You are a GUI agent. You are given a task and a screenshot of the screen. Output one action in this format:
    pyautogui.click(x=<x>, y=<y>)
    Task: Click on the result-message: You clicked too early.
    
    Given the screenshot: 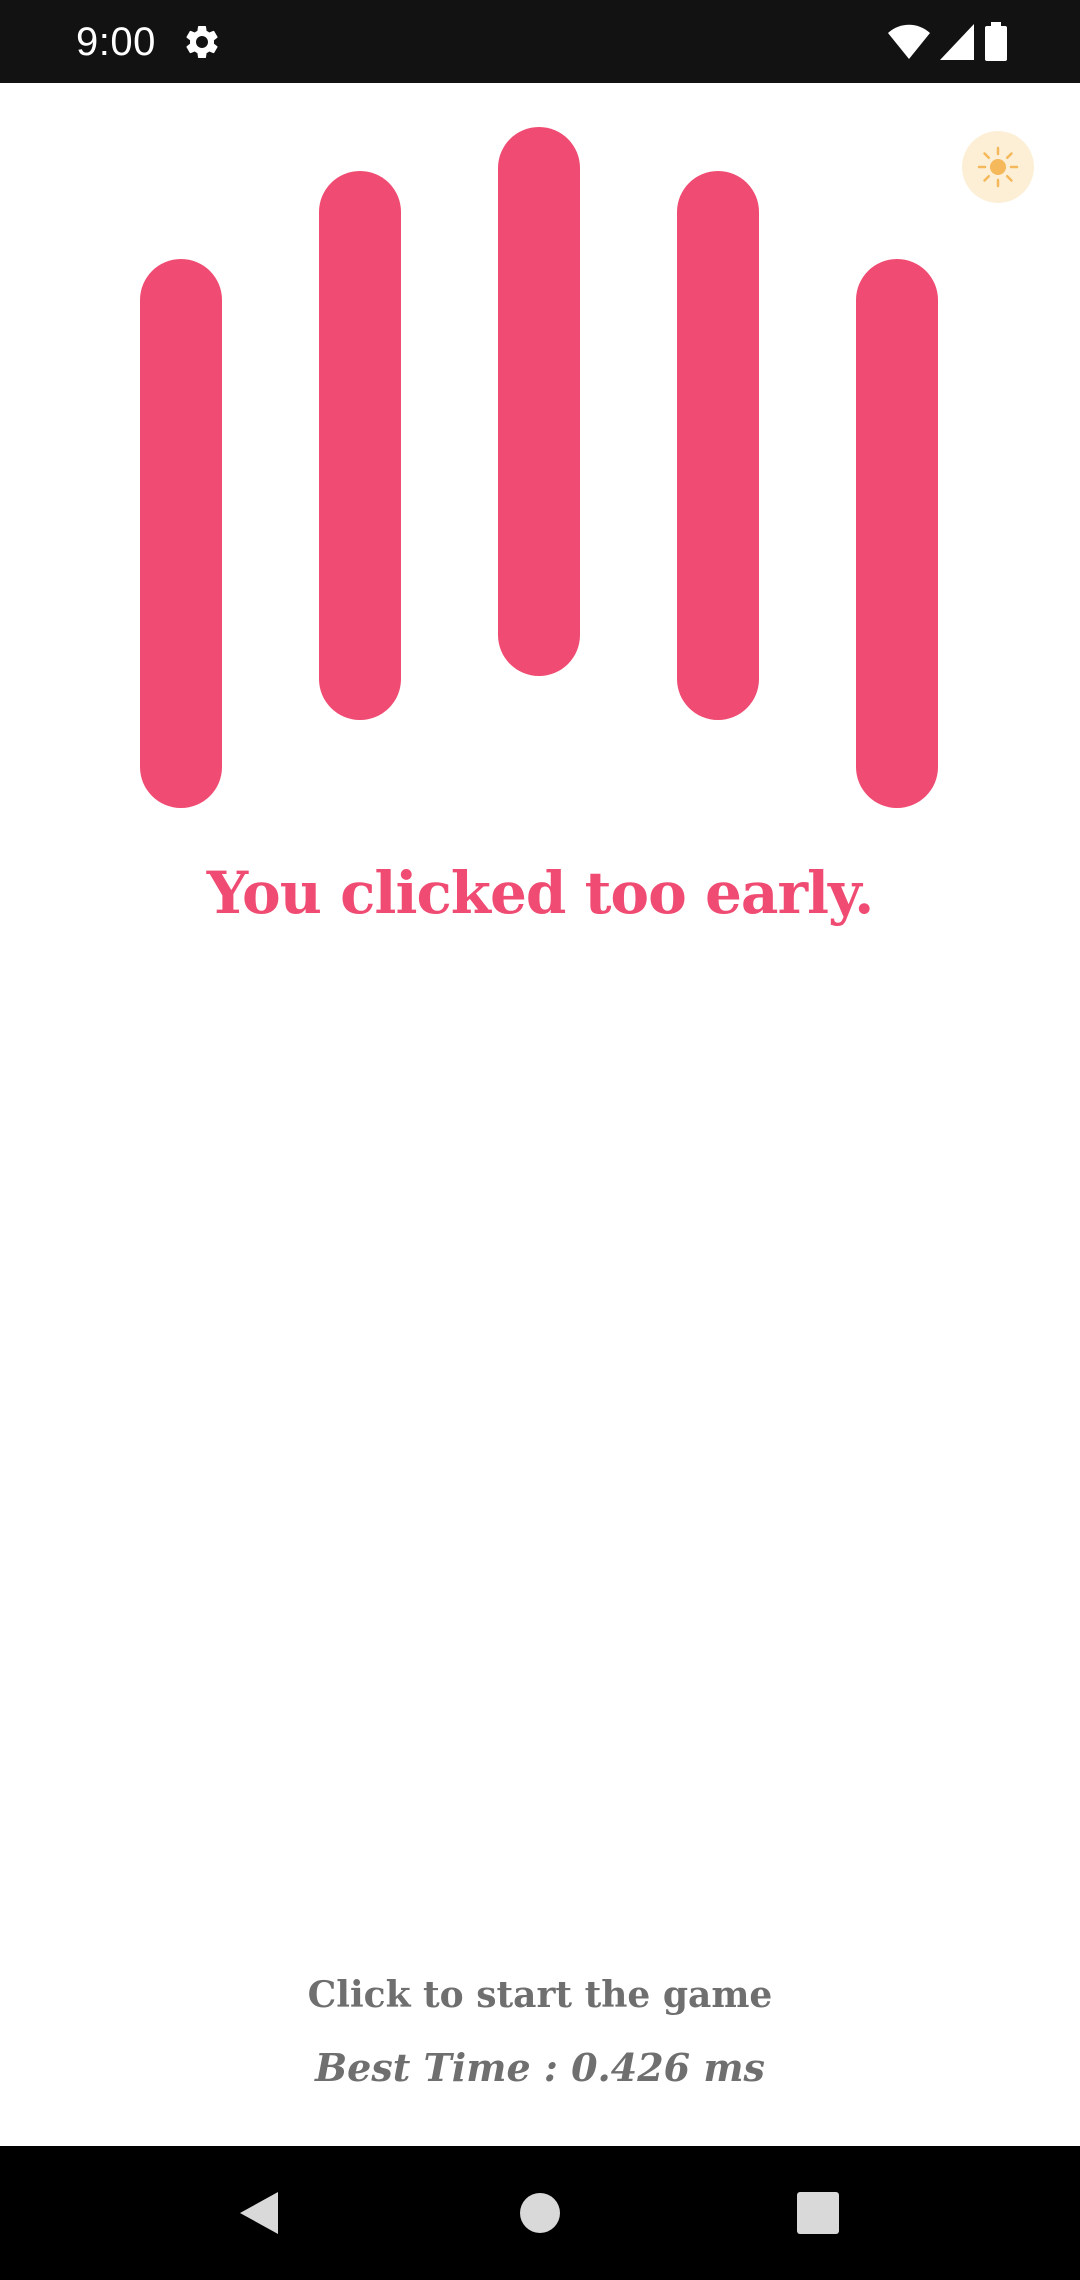 What is the action you would take?
    pyautogui.click(x=540, y=893)
    